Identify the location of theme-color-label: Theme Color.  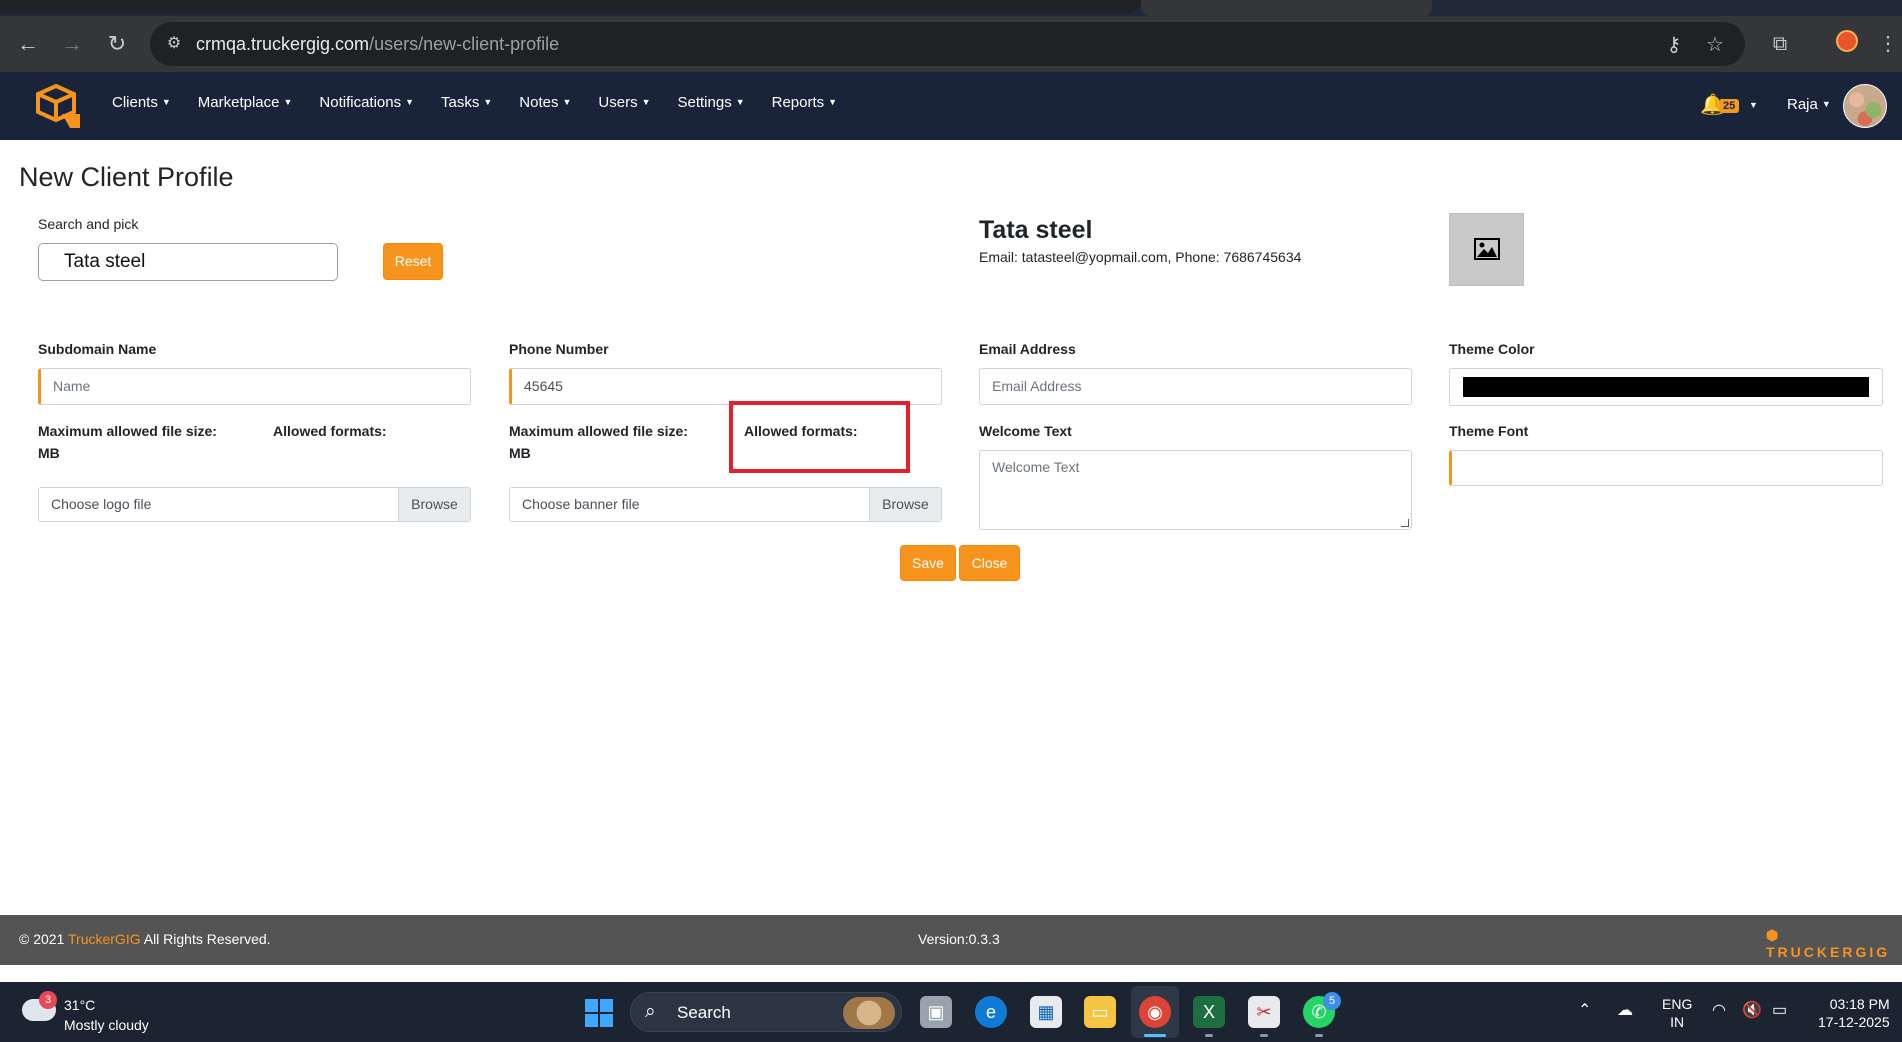
(1492, 349).